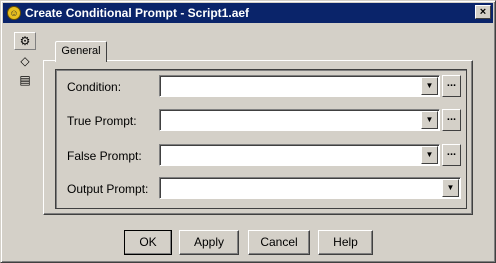 The height and width of the screenshot is (263, 496). What do you see at coordinates (102, 121) in the screenshot?
I see `true-prompt-label: True Prompt:` at bounding box center [102, 121].